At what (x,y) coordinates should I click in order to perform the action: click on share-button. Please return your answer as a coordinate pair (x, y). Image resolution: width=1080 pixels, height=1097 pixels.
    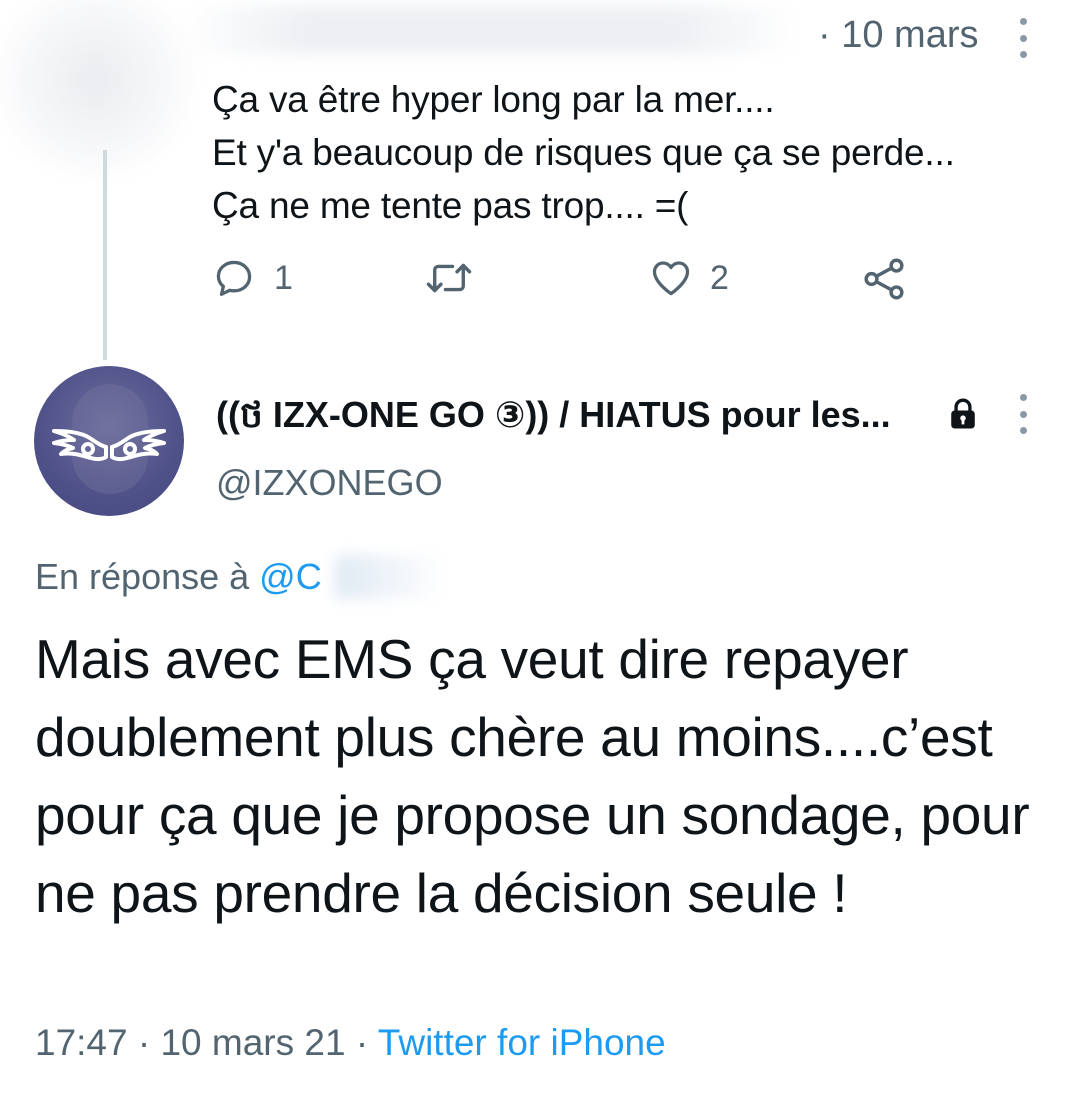
    Looking at the image, I should click on (884, 279).